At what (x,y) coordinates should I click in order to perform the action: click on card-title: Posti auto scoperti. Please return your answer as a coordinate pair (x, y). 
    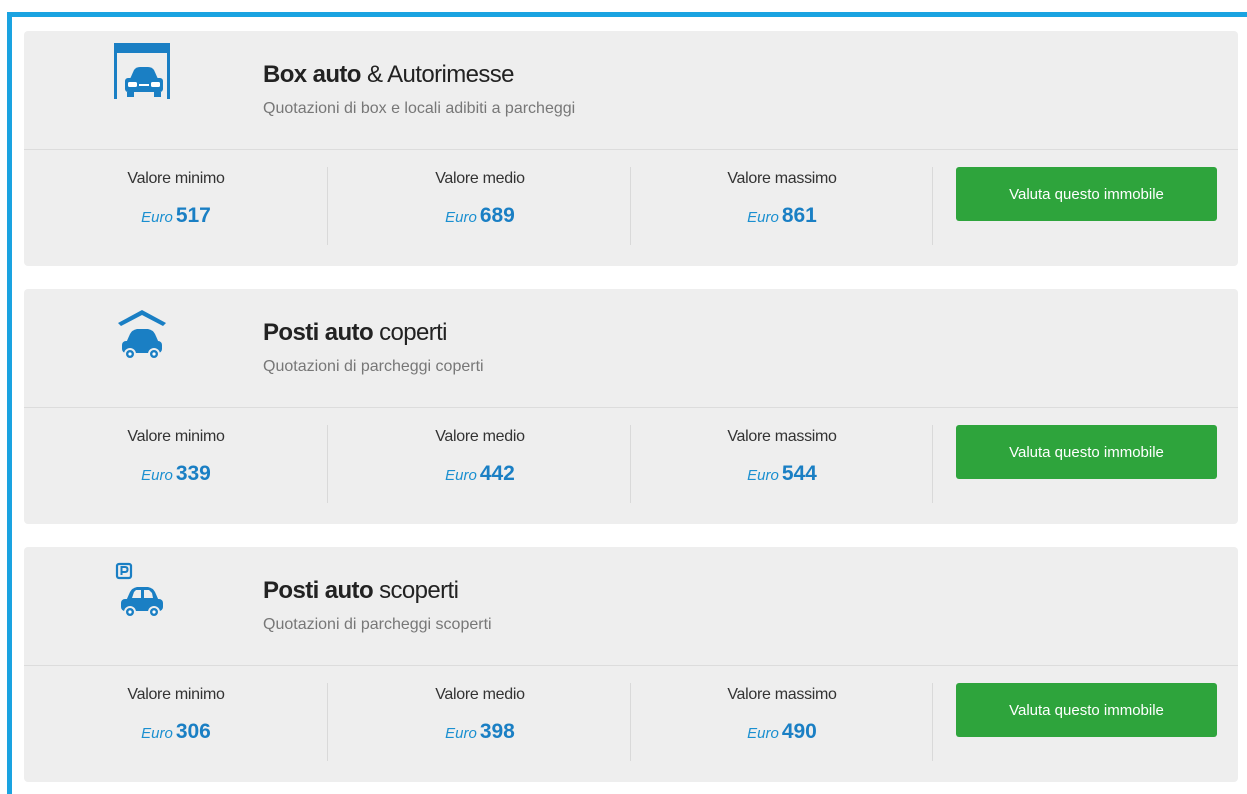
    Looking at the image, I should click on (361, 591).